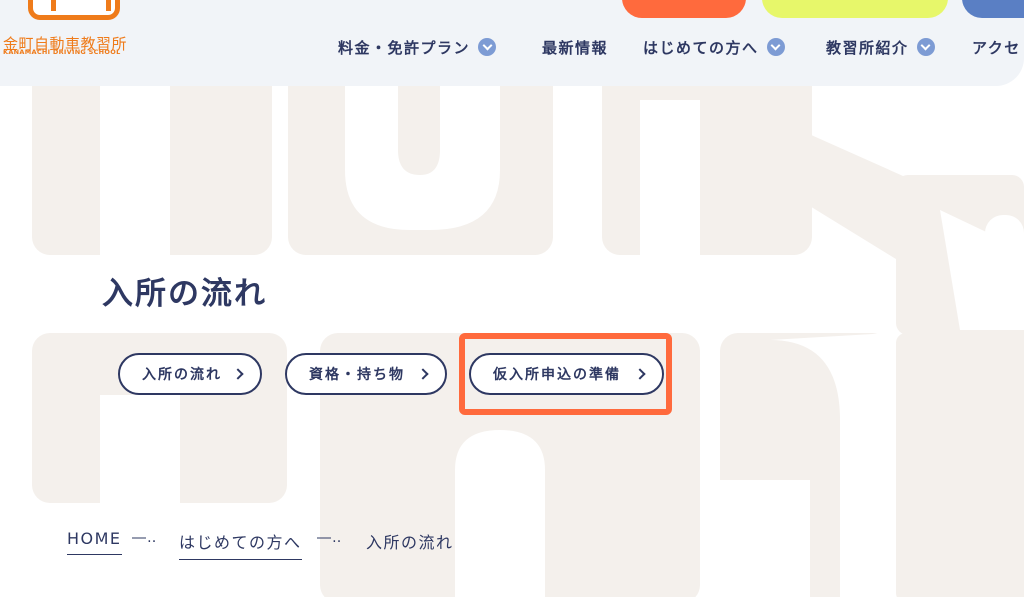  I want to click on nav-item-about: 教習所紹介, so click(880, 47).